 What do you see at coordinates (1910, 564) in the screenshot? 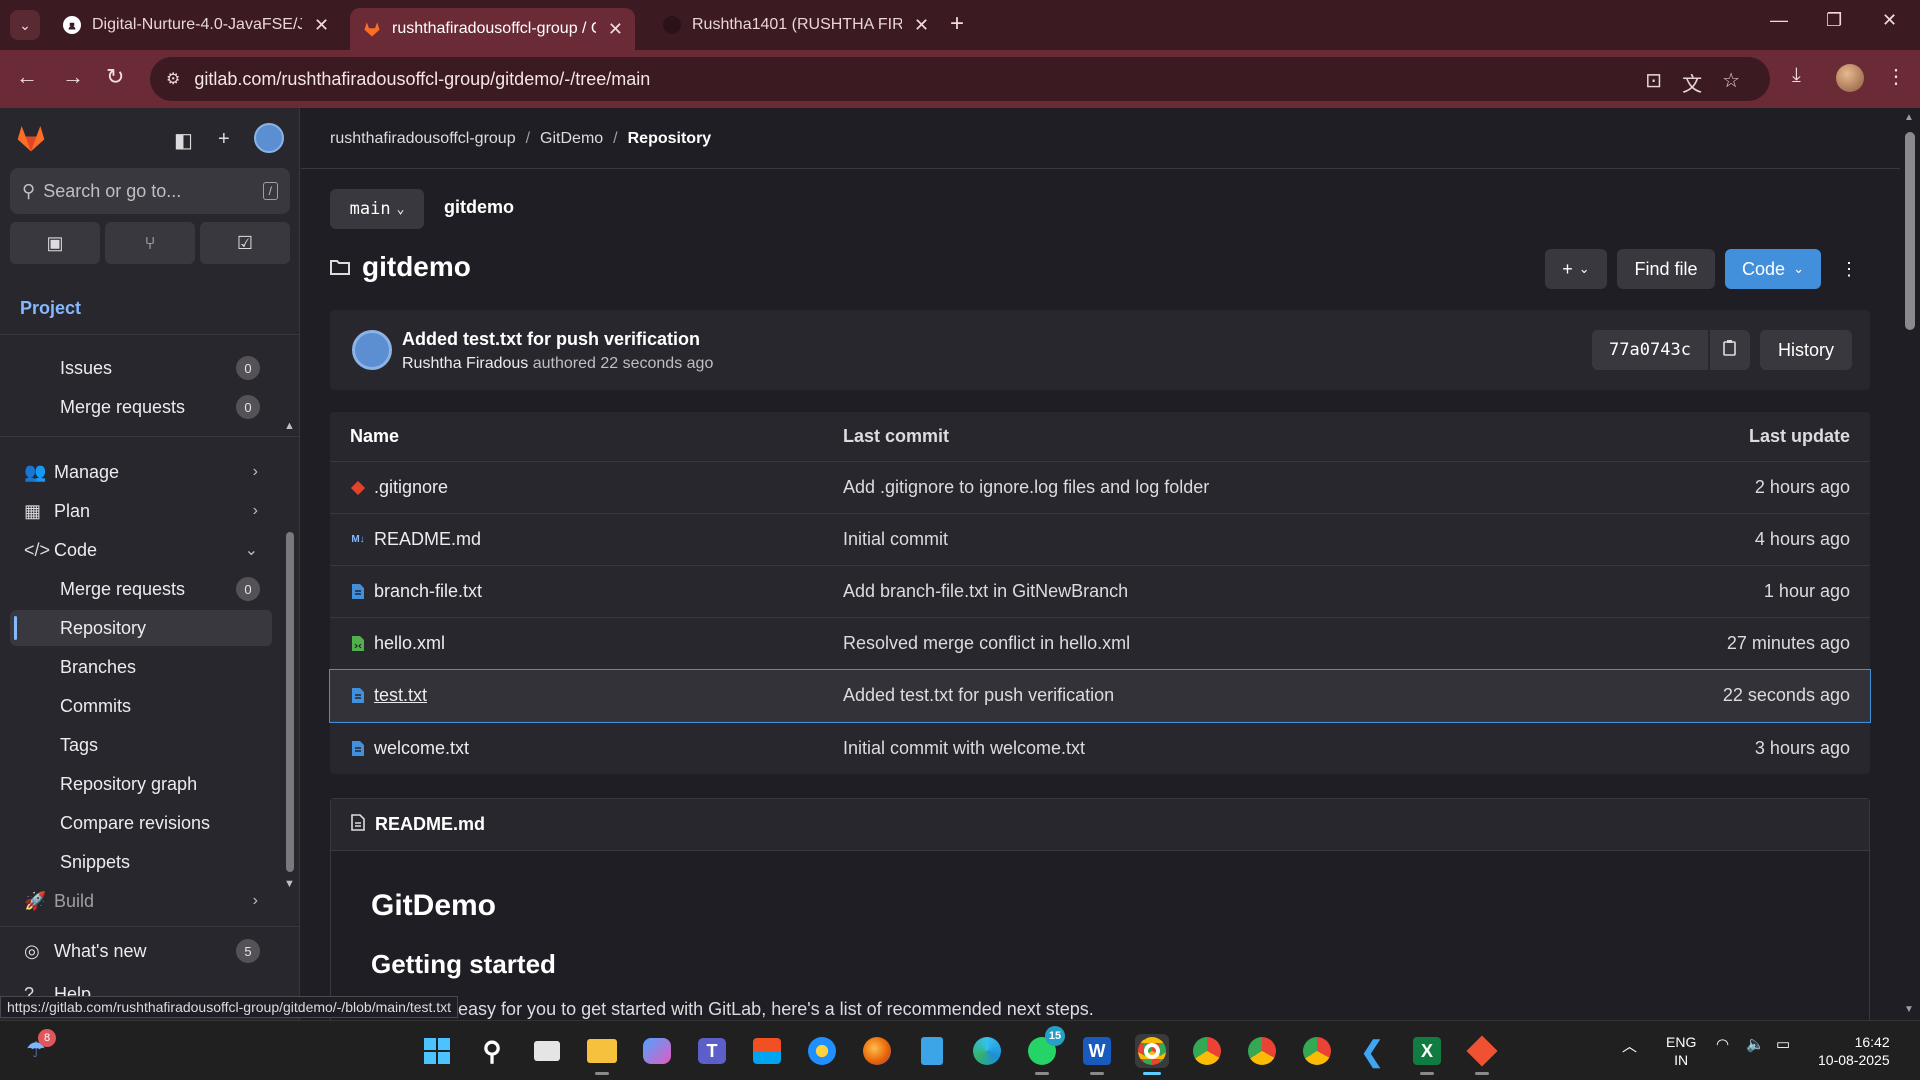
I see `page-scrollbar: ▲ ▼` at bounding box center [1910, 564].